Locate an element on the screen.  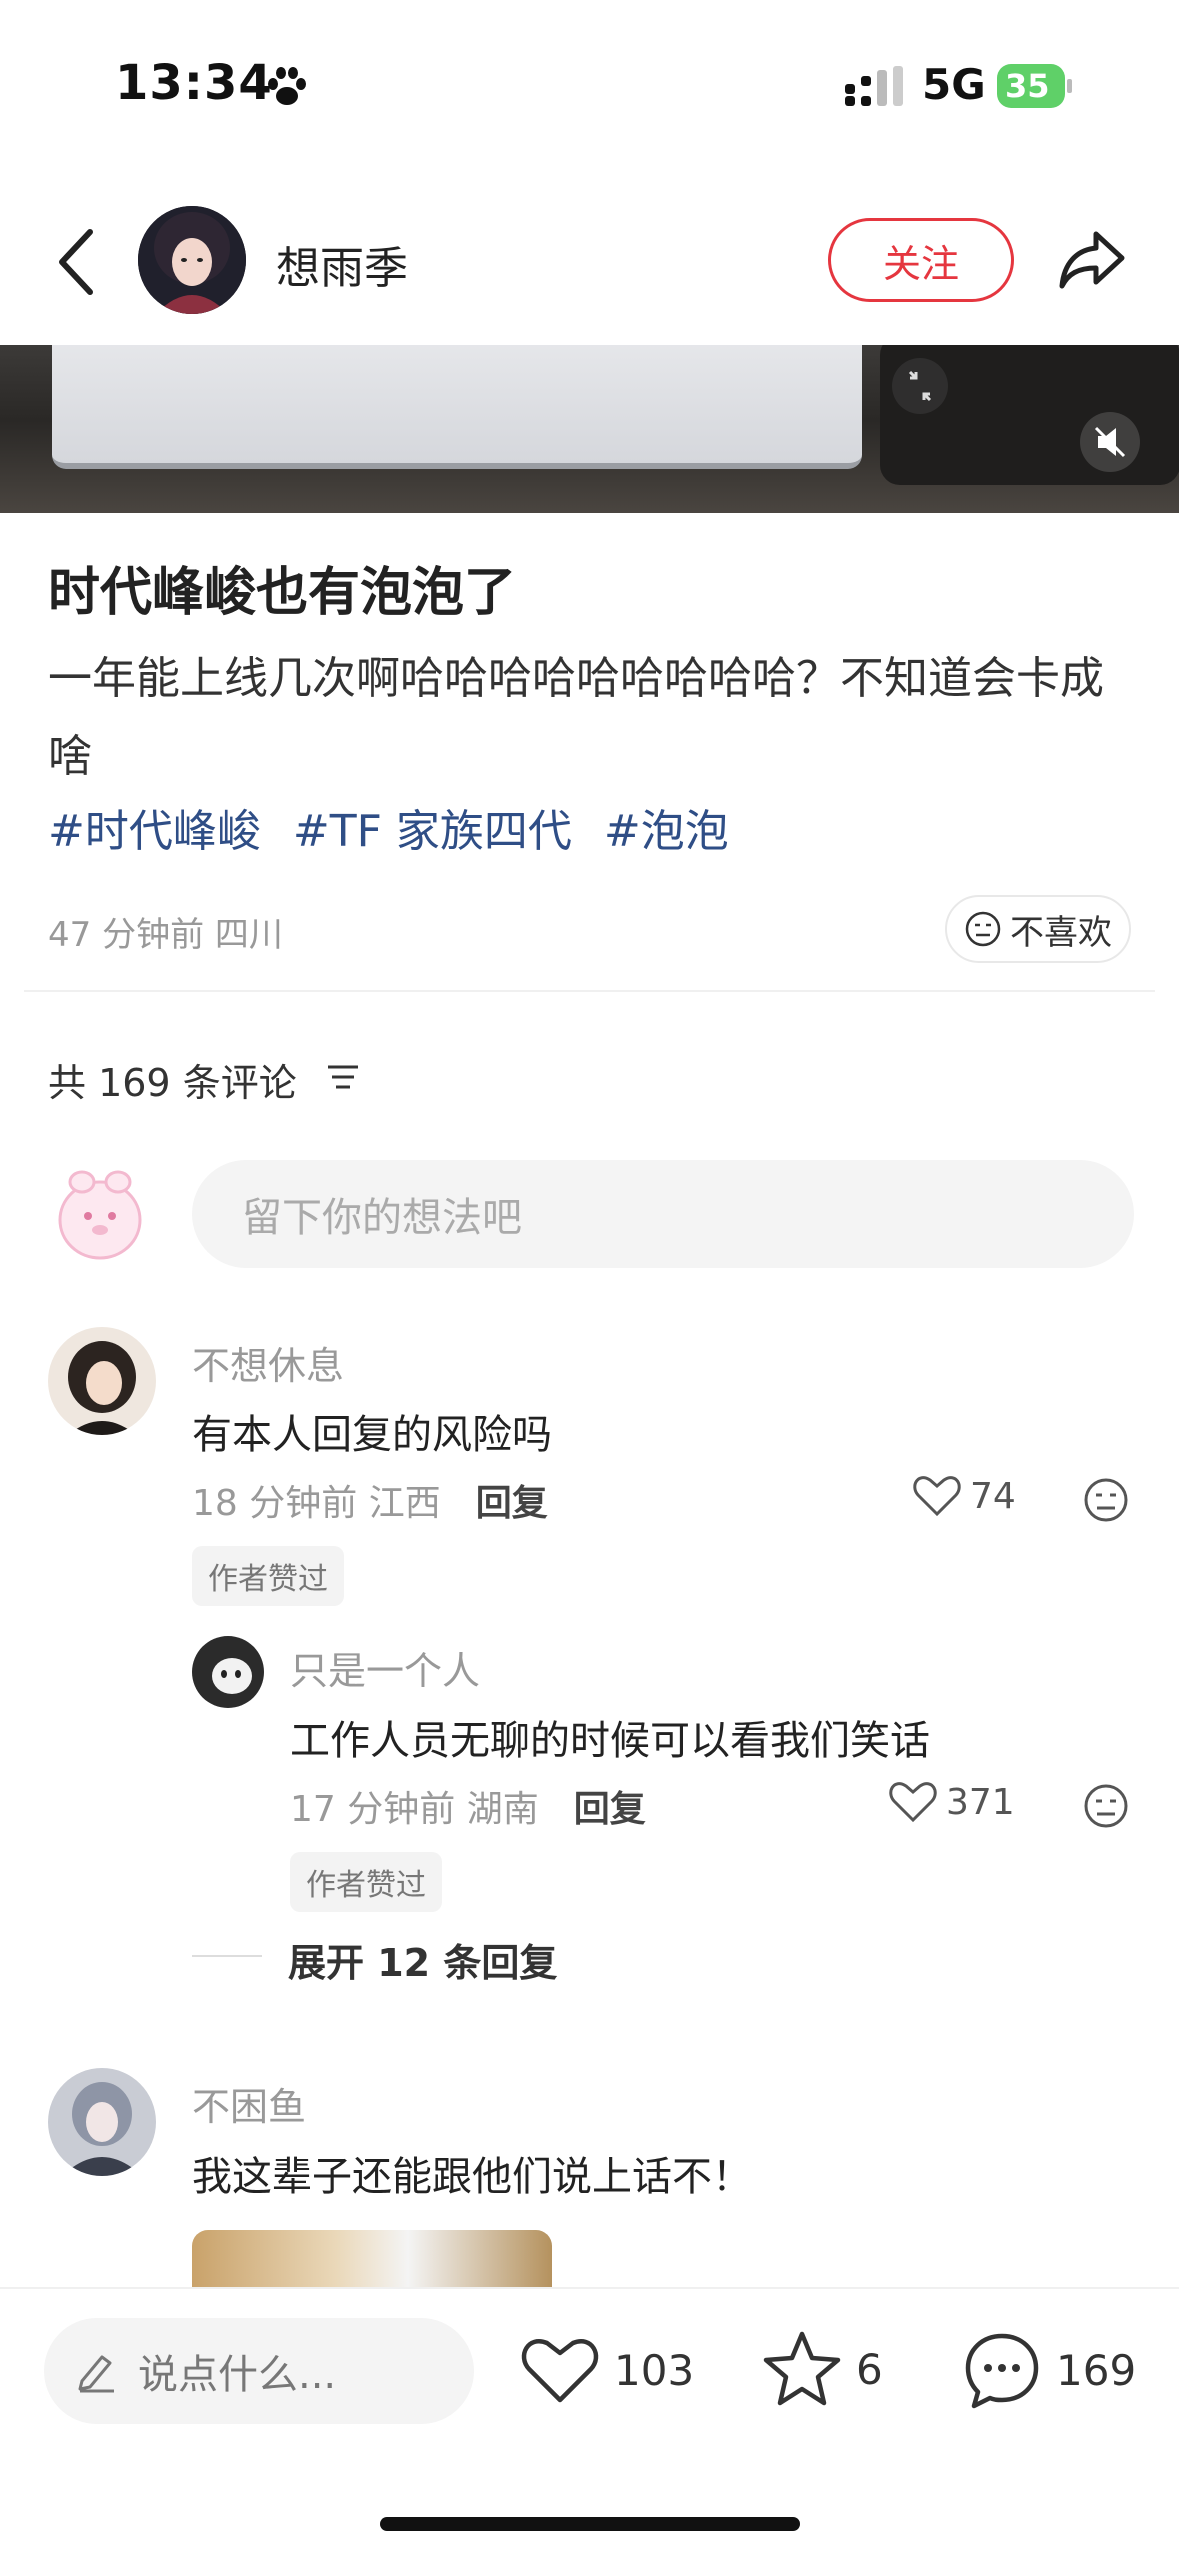
follow-button: 关注 is located at coordinates (921, 260).